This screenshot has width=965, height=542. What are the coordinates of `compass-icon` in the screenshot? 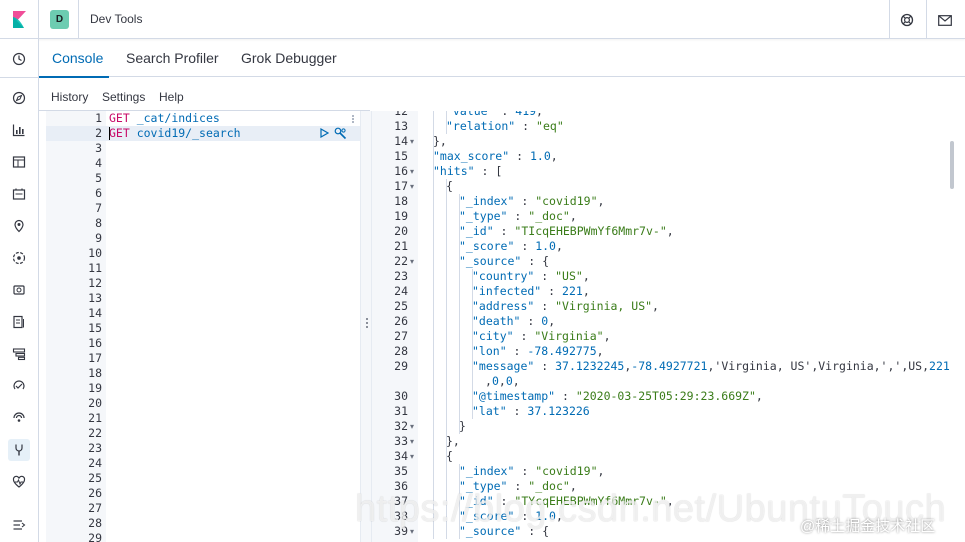 It's located at (19, 98).